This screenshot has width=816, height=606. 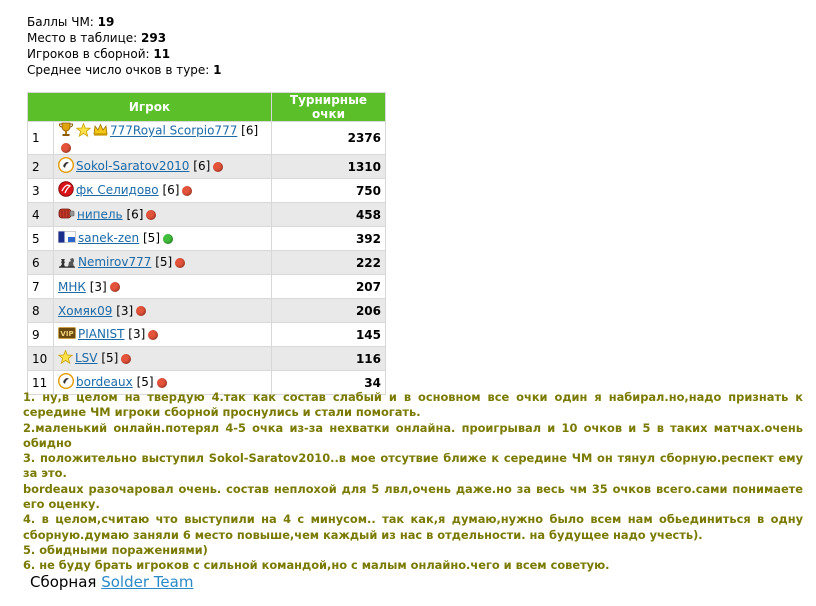 What do you see at coordinates (40, 238) in the screenshot?
I see `player-rank: 5` at bounding box center [40, 238].